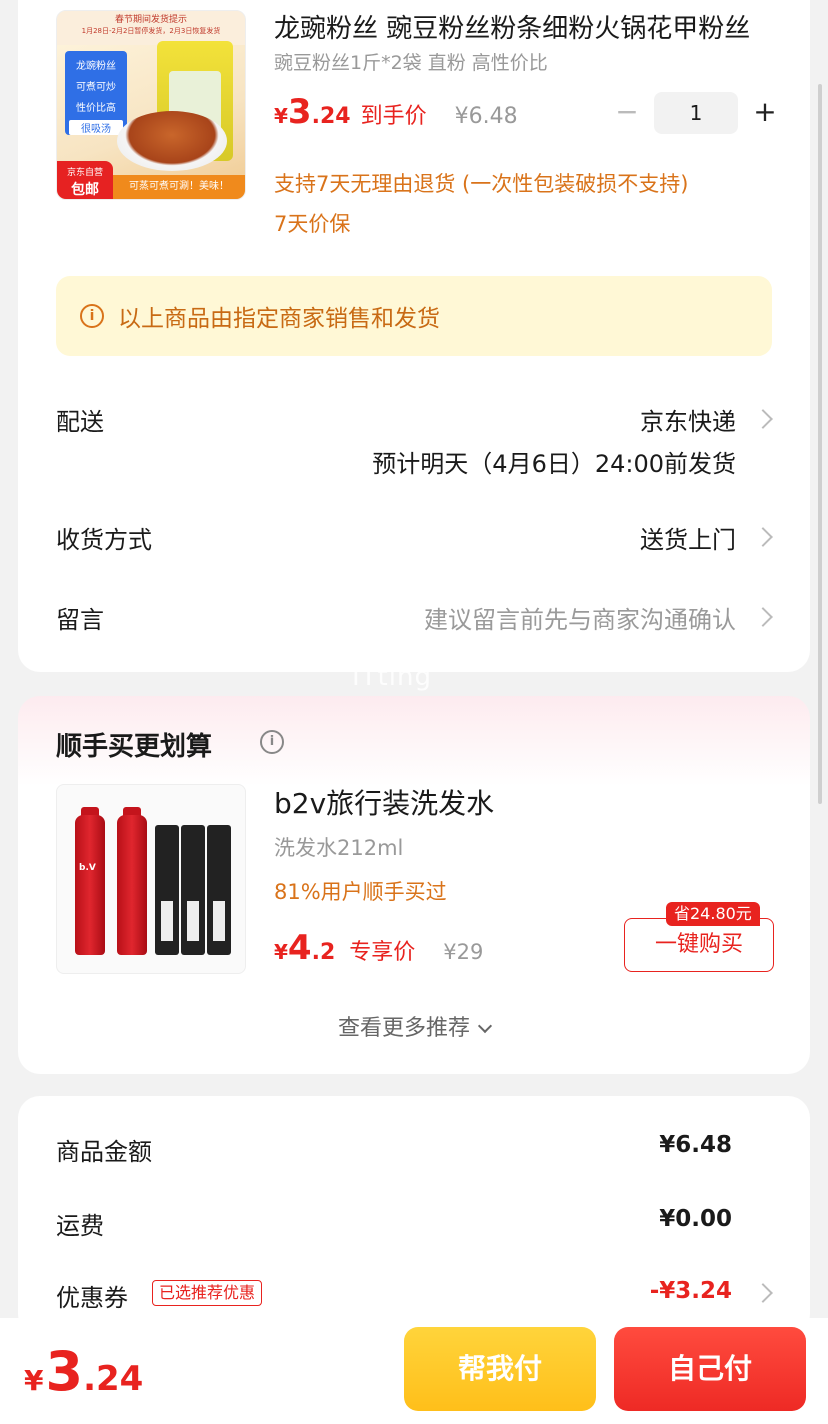 The image size is (828, 1424). I want to click on original-price: ¥6.48, so click(486, 116).